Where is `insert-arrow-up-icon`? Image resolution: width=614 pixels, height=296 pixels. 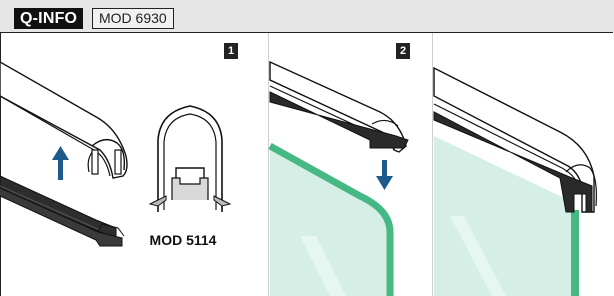 insert-arrow-up-icon is located at coordinates (60, 163).